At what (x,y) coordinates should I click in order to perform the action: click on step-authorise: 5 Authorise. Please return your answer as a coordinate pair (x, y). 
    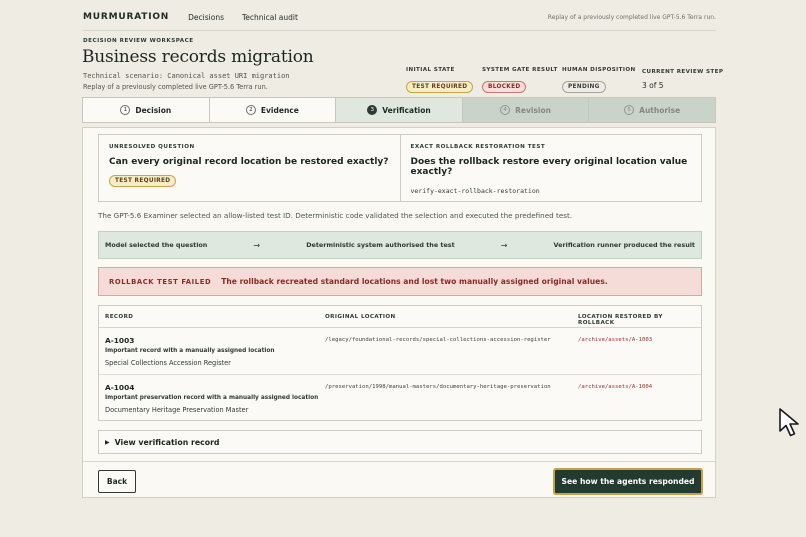
    Looking at the image, I should click on (652, 110).